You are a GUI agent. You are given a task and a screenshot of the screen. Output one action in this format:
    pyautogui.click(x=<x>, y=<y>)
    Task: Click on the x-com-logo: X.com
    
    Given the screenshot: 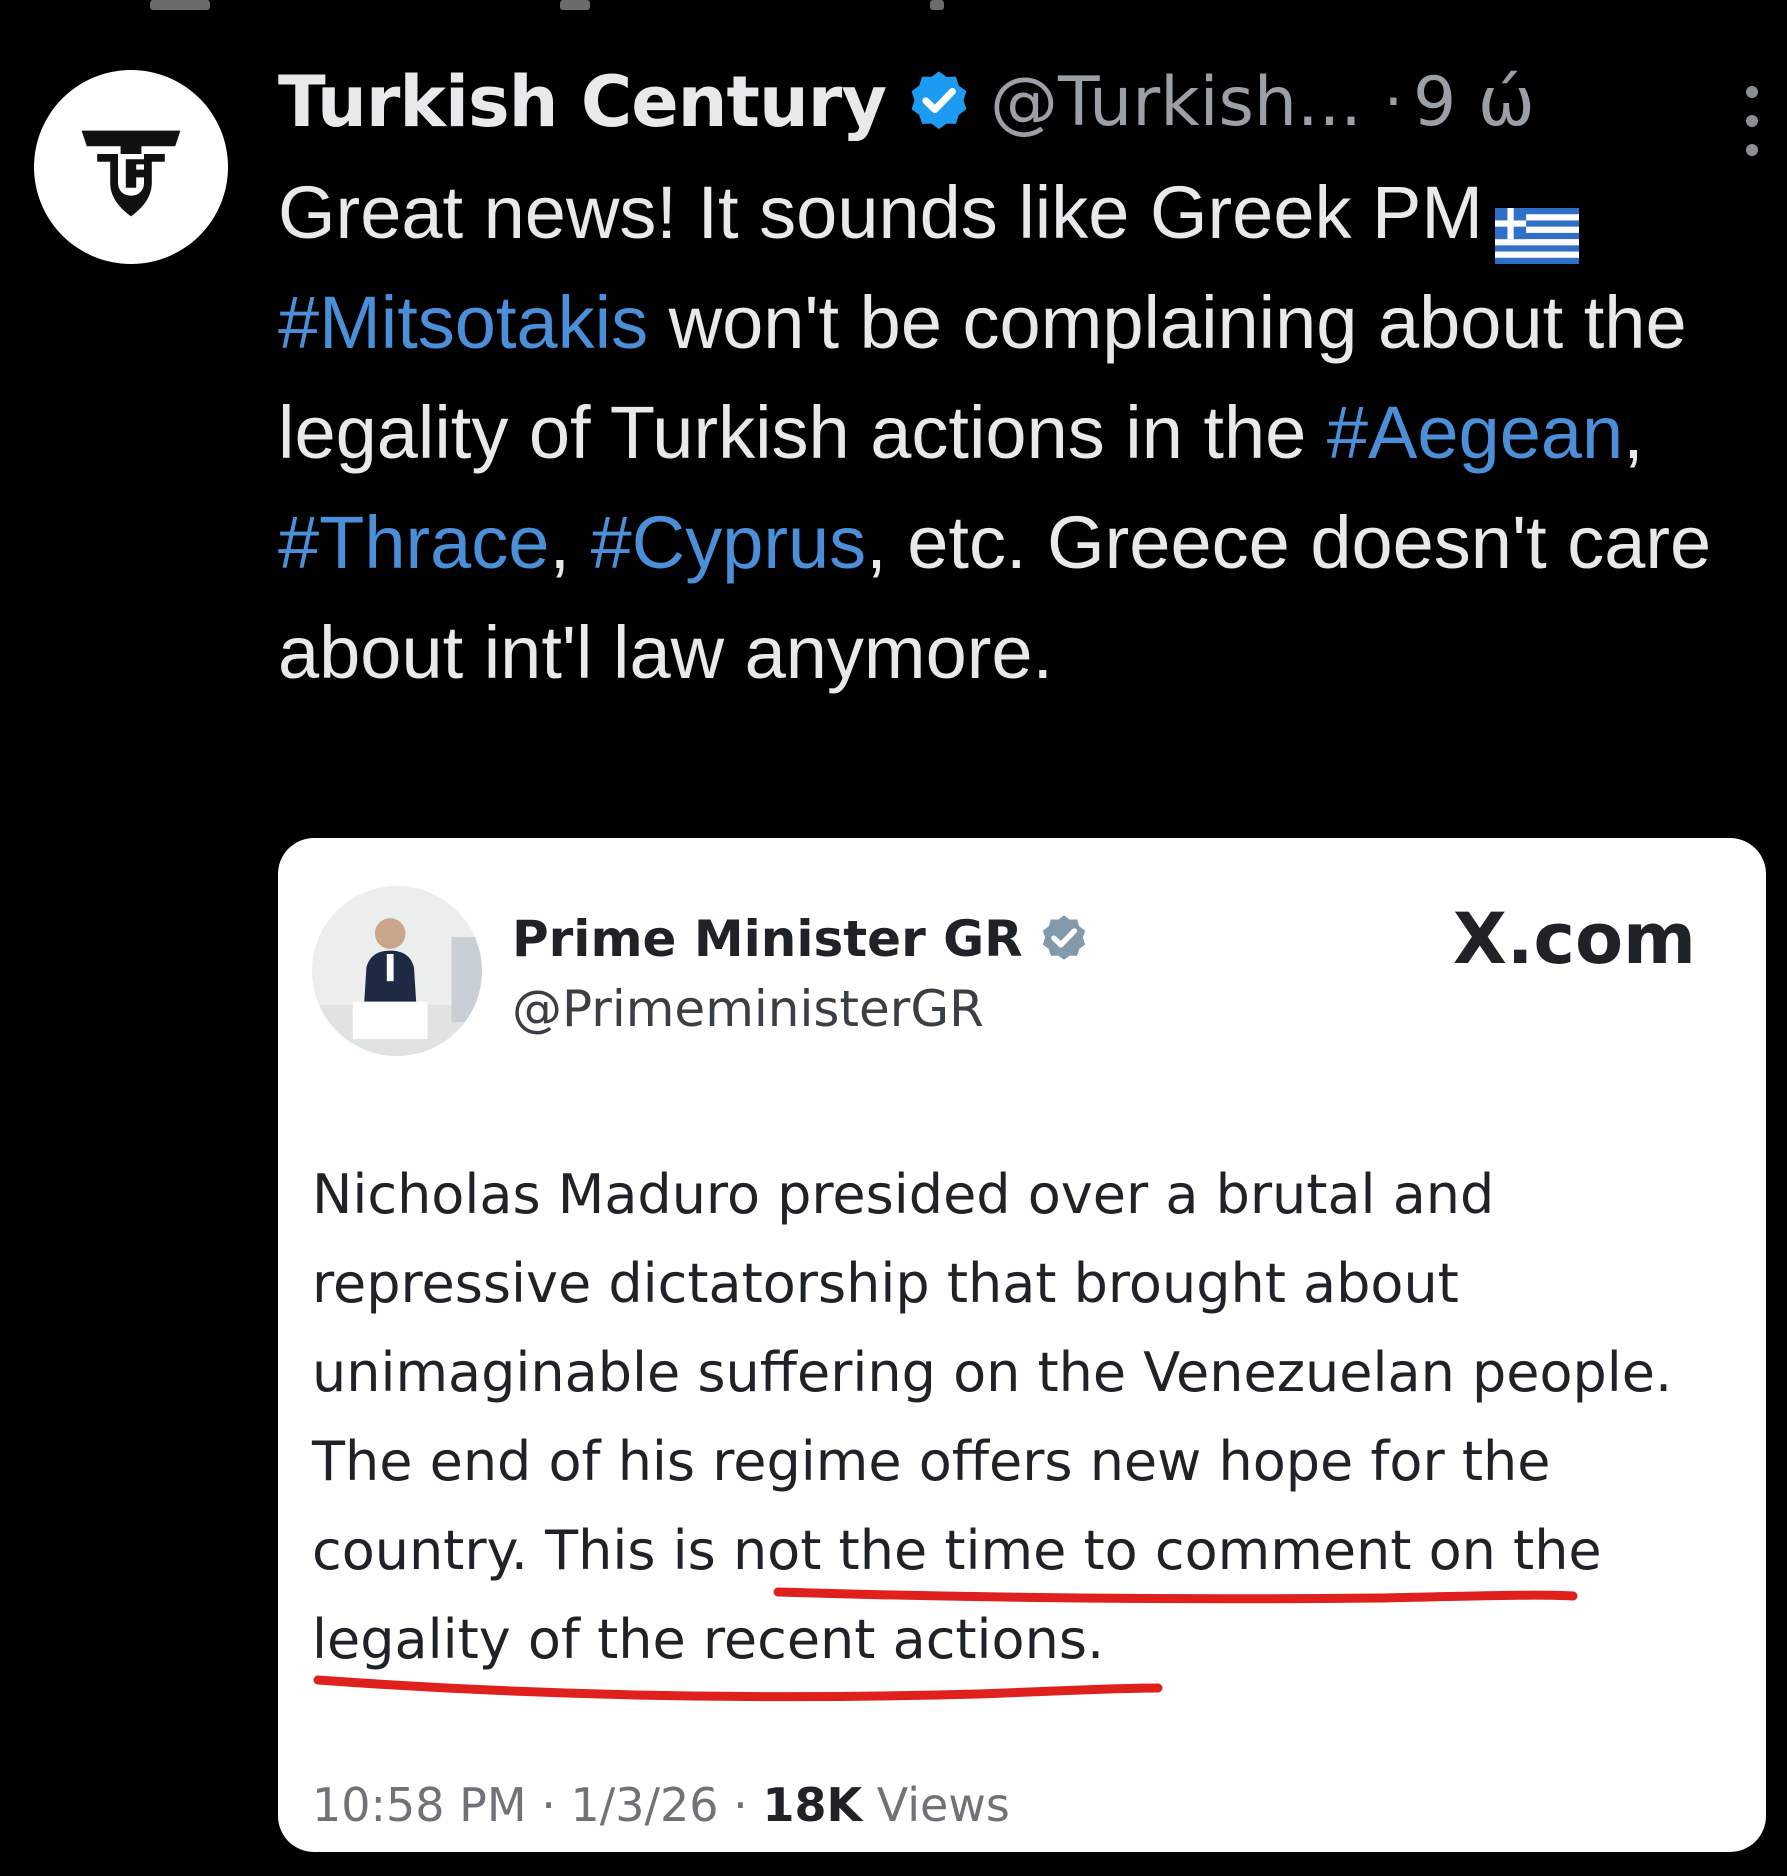 What is the action you would take?
    pyautogui.click(x=1574, y=939)
    